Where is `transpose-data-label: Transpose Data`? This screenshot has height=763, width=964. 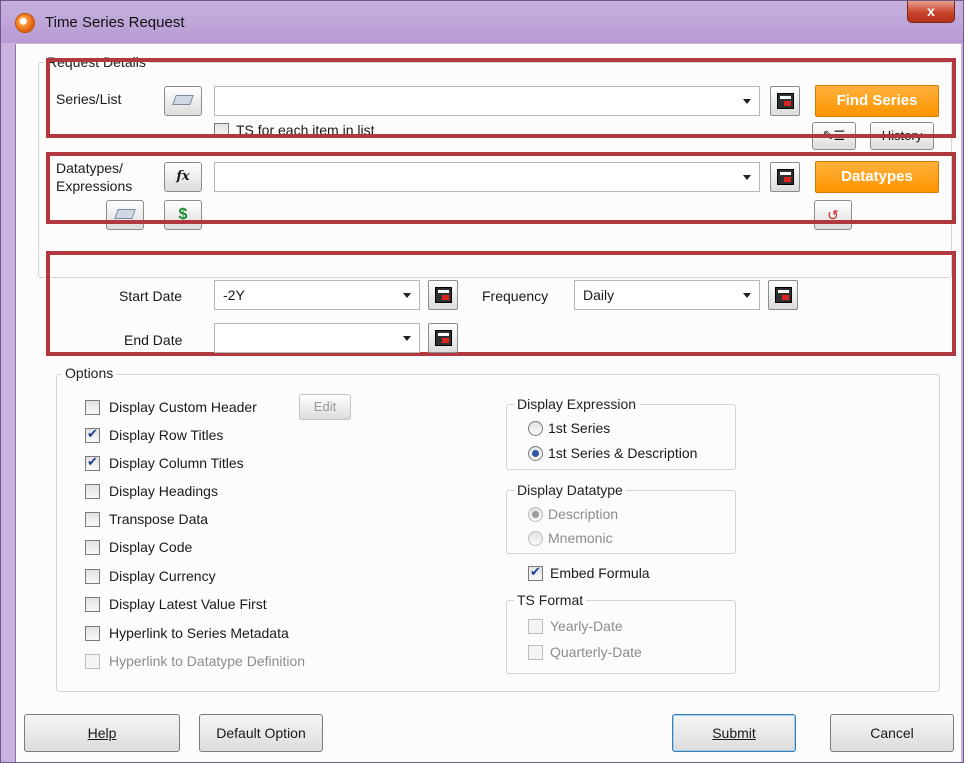 transpose-data-label: Transpose Data is located at coordinates (159, 519).